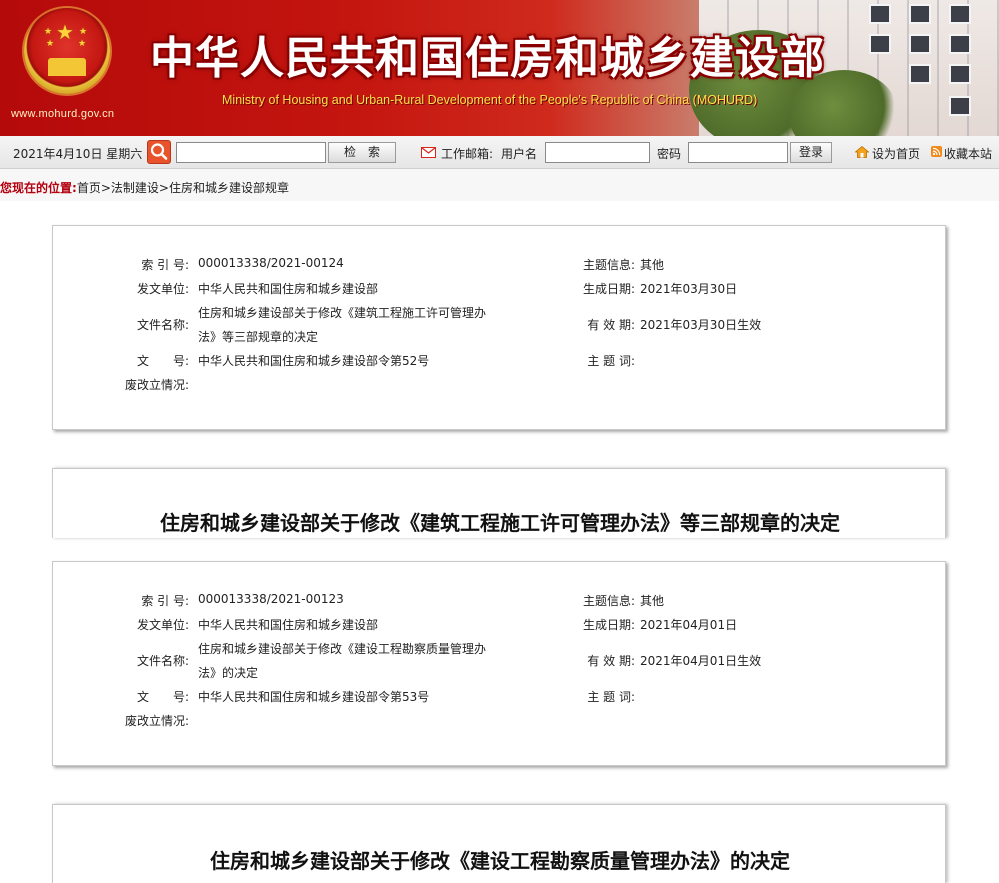 The height and width of the screenshot is (883, 999). Describe the element at coordinates (271, 263) in the screenshot. I see `index-no-value: 000013338/2021-00124` at that location.